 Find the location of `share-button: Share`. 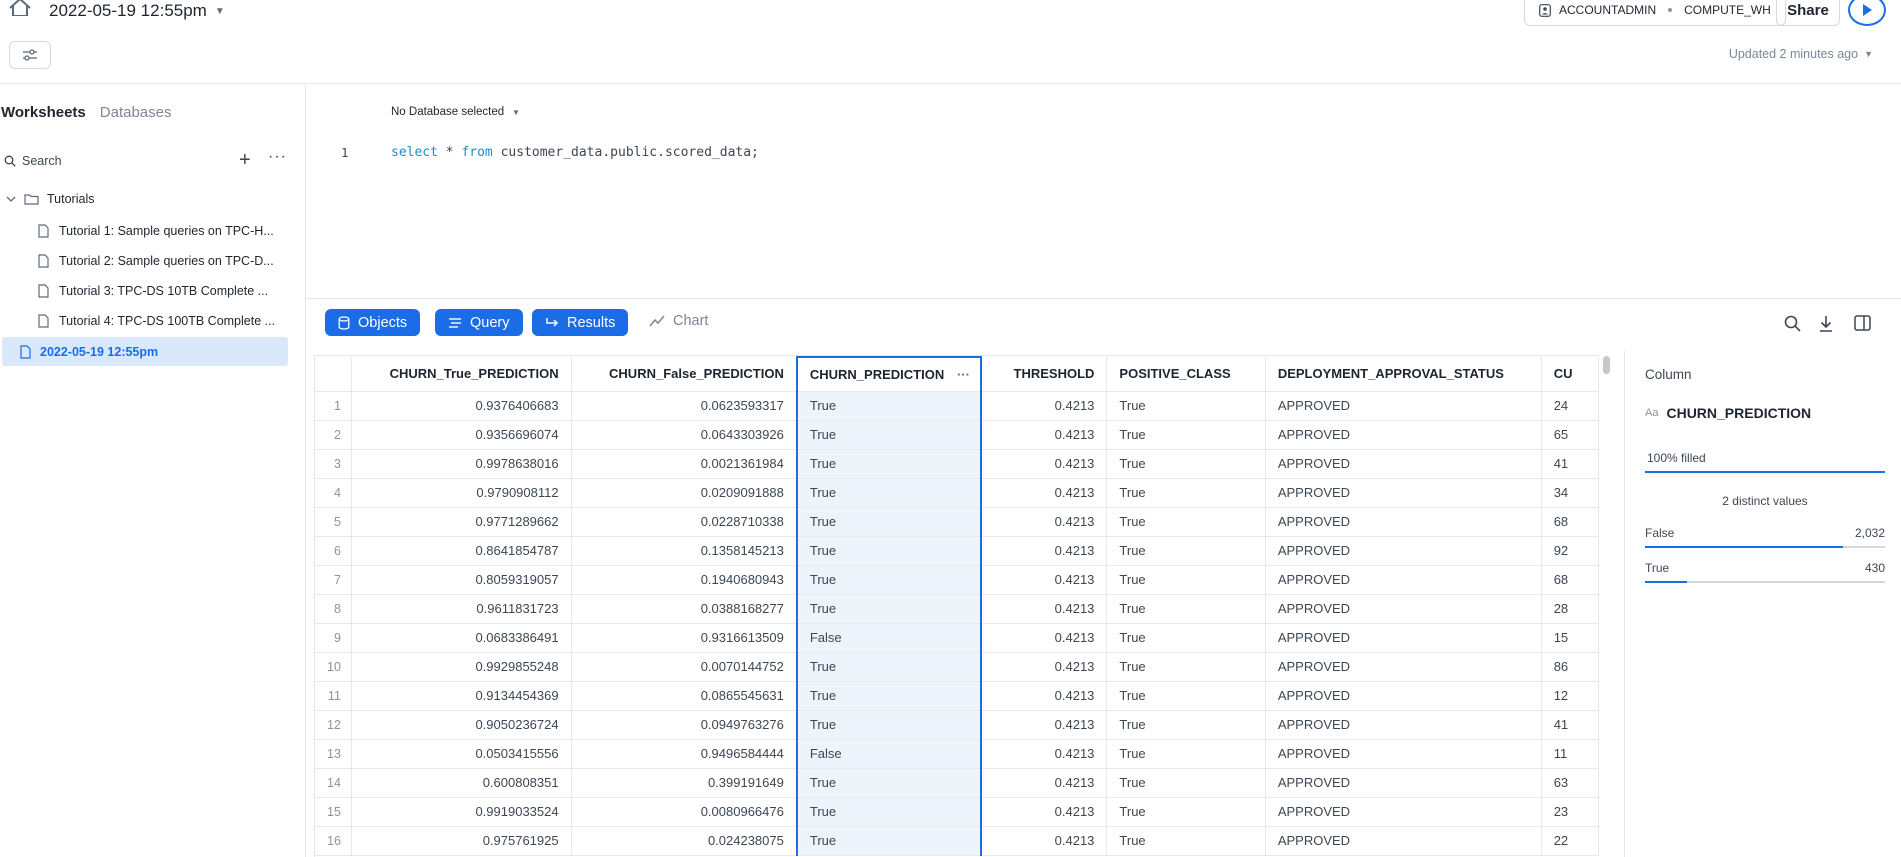

share-button: Share is located at coordinates (1808, 13).